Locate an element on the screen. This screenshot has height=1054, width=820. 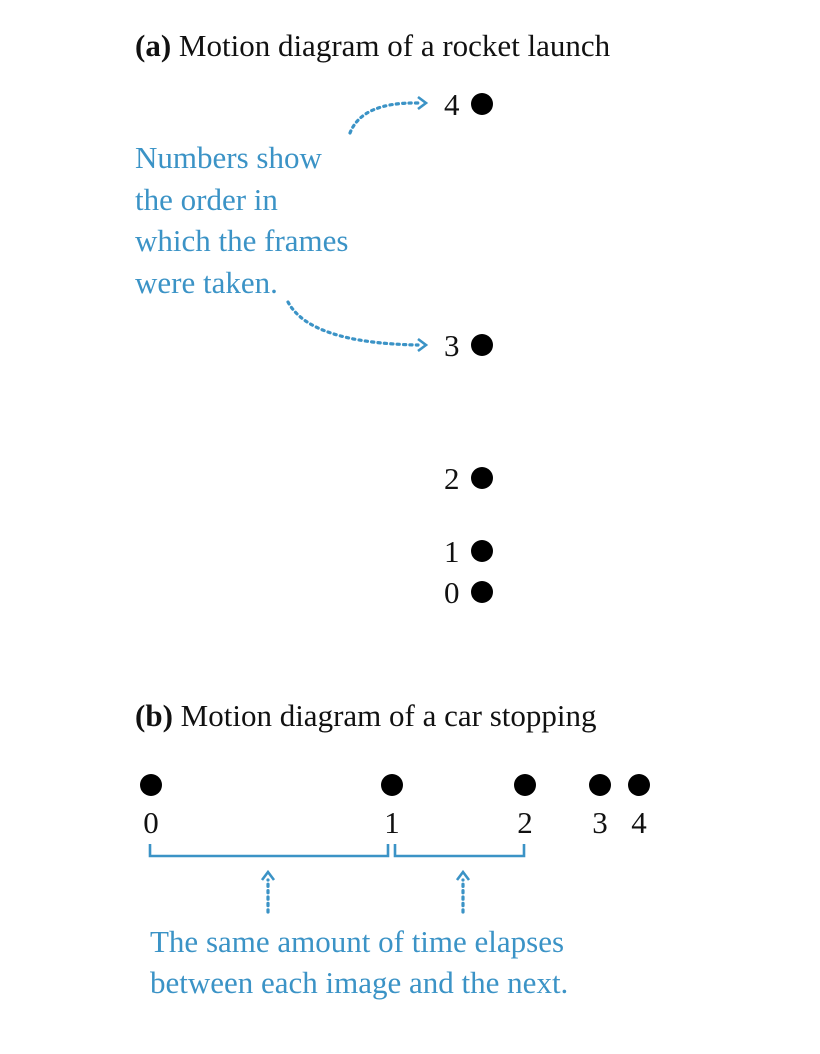
rocket-frame-0-dot is located at coordinates (482, 592).